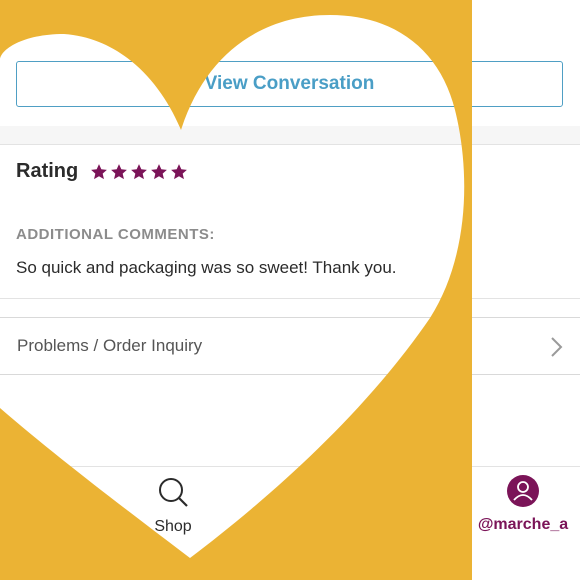 The width and height of the screenshot is (580, 581). I want to click on view-conversation-button: View Conversation, so click(289, 84).